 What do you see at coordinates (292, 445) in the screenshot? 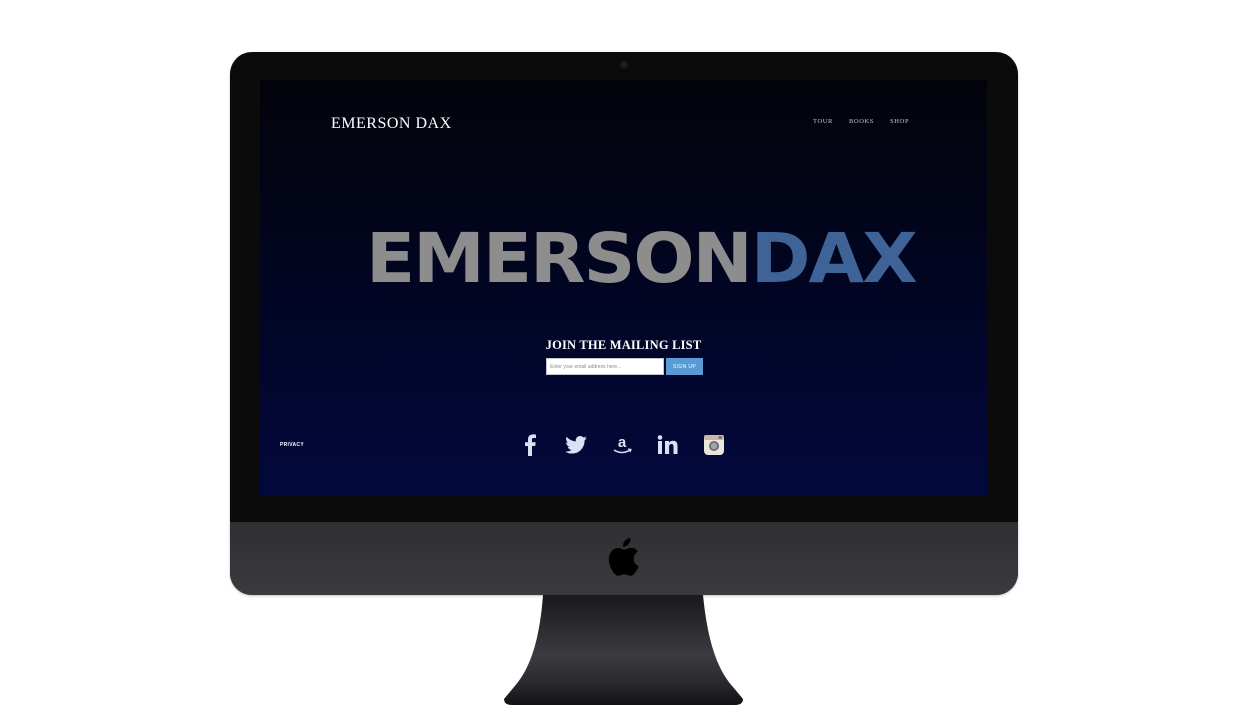
I see `privacy-link: PRIVACY` at bounding box center [292, 445].